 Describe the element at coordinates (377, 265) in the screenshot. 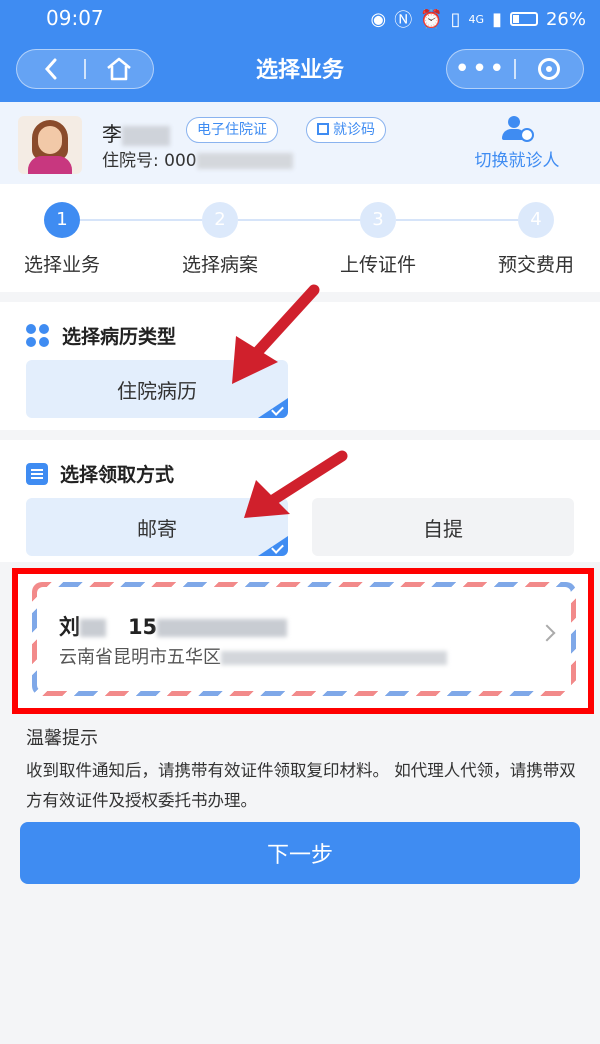

I see `step-3-label: 上传证件` at that location.